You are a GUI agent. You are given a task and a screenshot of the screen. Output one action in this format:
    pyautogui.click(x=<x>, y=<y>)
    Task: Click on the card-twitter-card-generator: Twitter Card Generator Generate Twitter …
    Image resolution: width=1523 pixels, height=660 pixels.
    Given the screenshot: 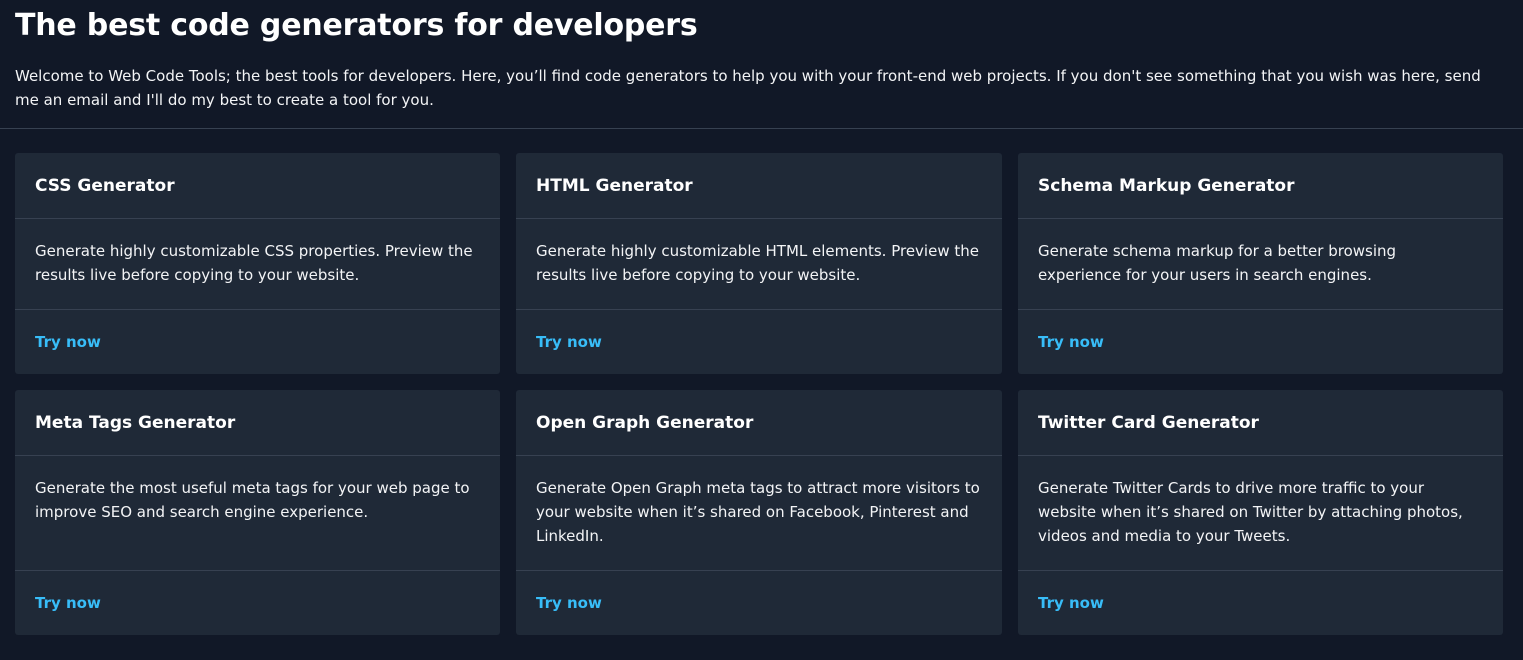 What is the action you would take?
    pyautogui.click(x=1260, y=512)
    